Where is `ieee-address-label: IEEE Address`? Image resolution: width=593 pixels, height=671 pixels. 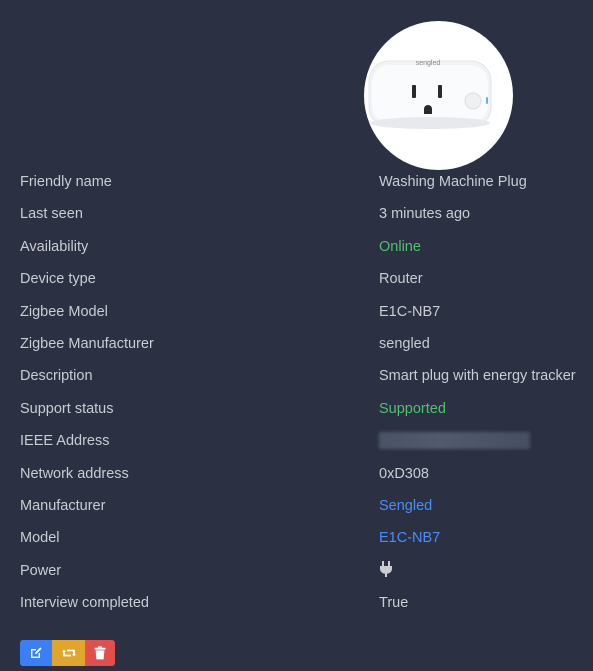 ieee-address-label: IEEE Address is located at coordinates (65, 441).